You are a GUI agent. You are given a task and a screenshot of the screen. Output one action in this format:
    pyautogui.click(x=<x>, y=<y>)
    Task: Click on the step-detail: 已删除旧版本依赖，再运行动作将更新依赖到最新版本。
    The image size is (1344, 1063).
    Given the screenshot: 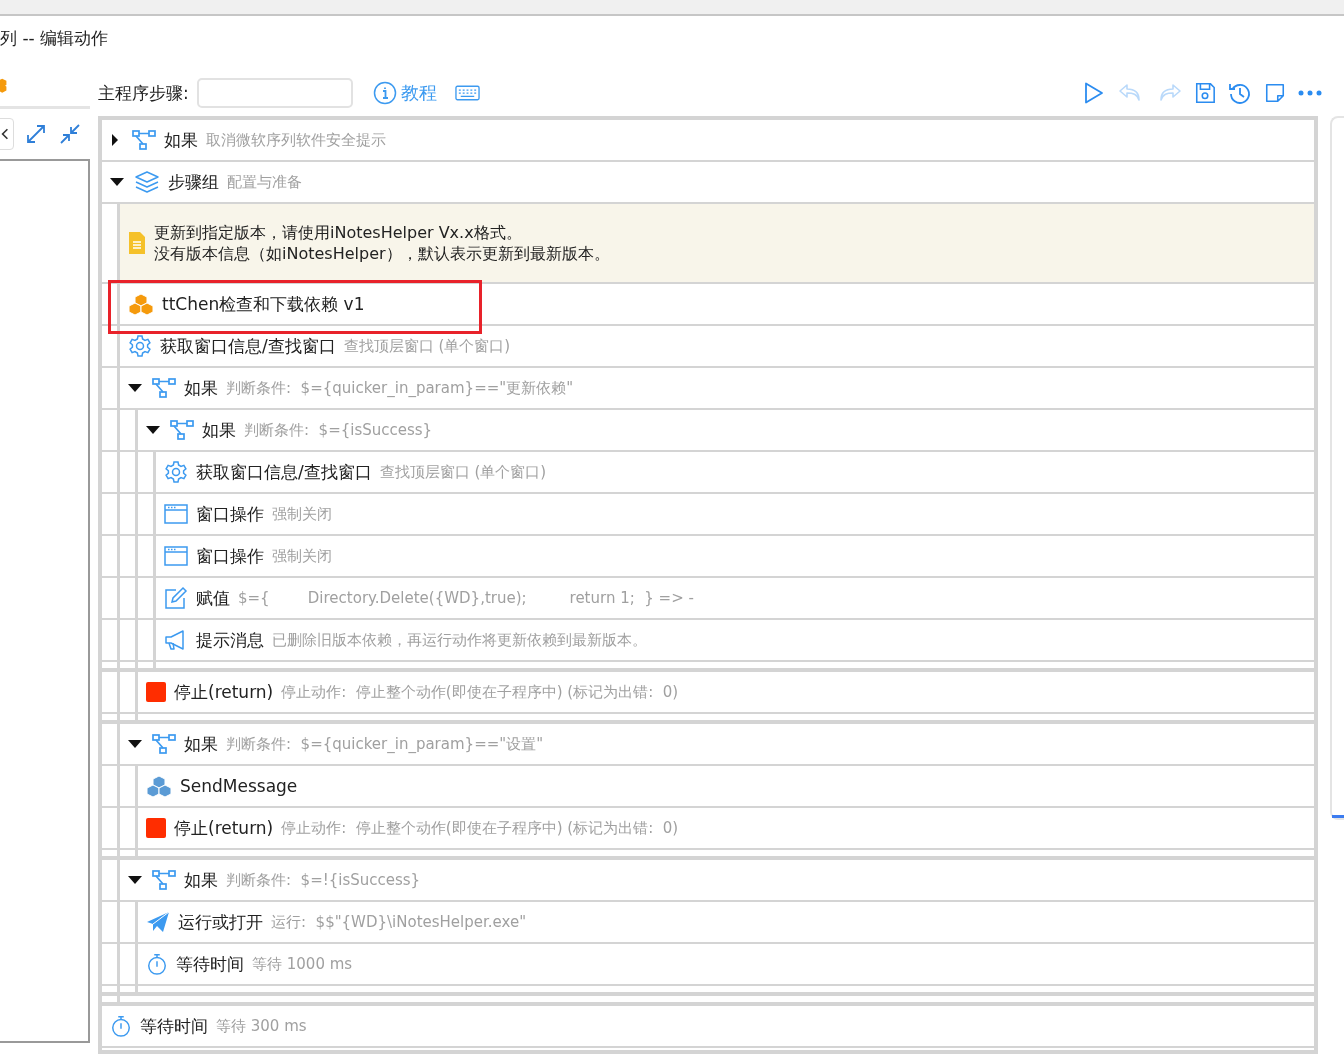 What is the action you would take?
    pyautogui.click(x=459, y=640)
    